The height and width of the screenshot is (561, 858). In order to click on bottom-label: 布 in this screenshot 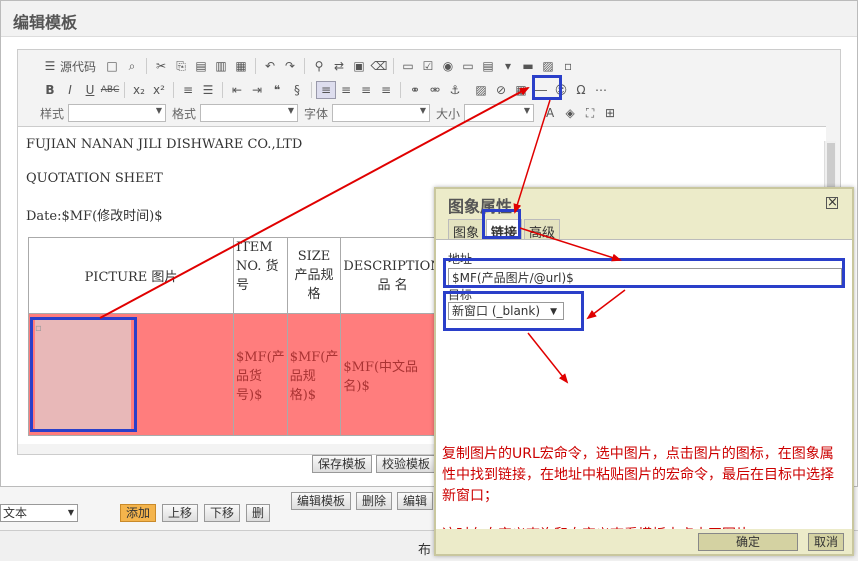, I will do `click(425, 550)`.